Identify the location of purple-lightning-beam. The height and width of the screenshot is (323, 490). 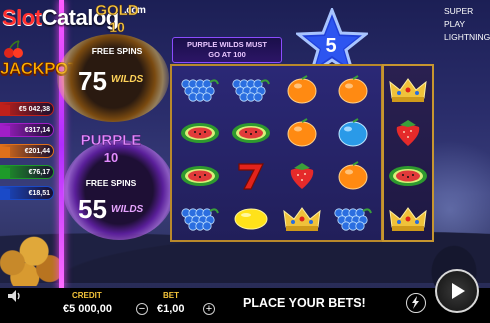
(61, 145).